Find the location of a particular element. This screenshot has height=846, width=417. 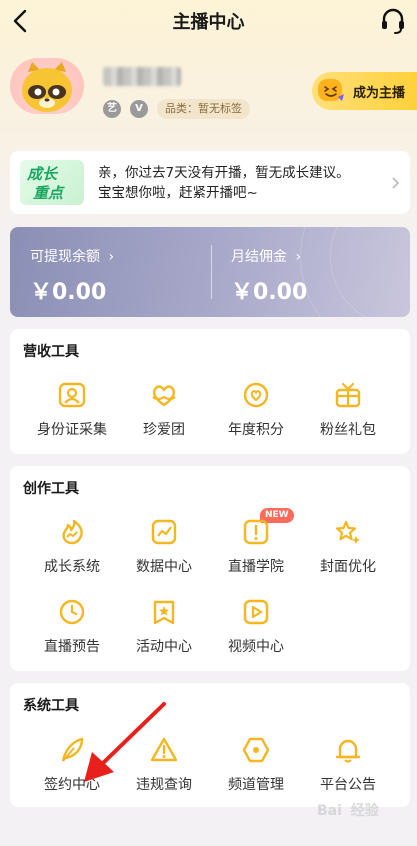

username-blurred is located at coordinates (142, 76).